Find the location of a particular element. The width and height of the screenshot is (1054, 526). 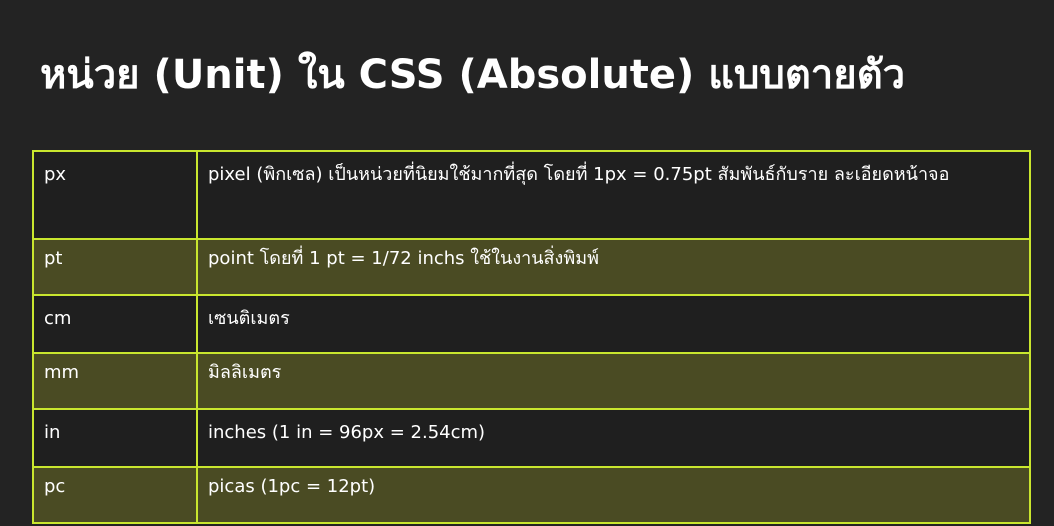

unit-cell: pt is located at coordinates (115, 267).